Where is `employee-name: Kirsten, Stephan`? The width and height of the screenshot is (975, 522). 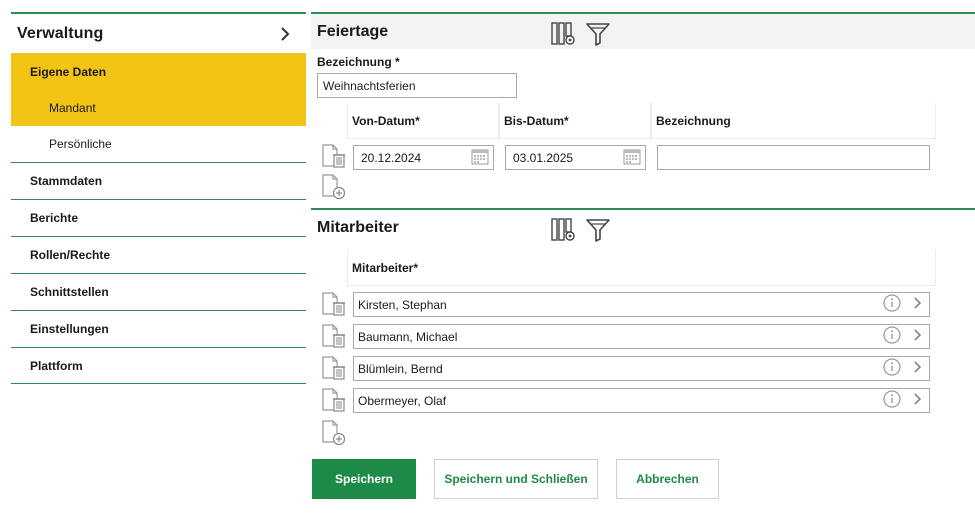
employee-name: Kirsten, Stephan is located at coordinates (402, 304).